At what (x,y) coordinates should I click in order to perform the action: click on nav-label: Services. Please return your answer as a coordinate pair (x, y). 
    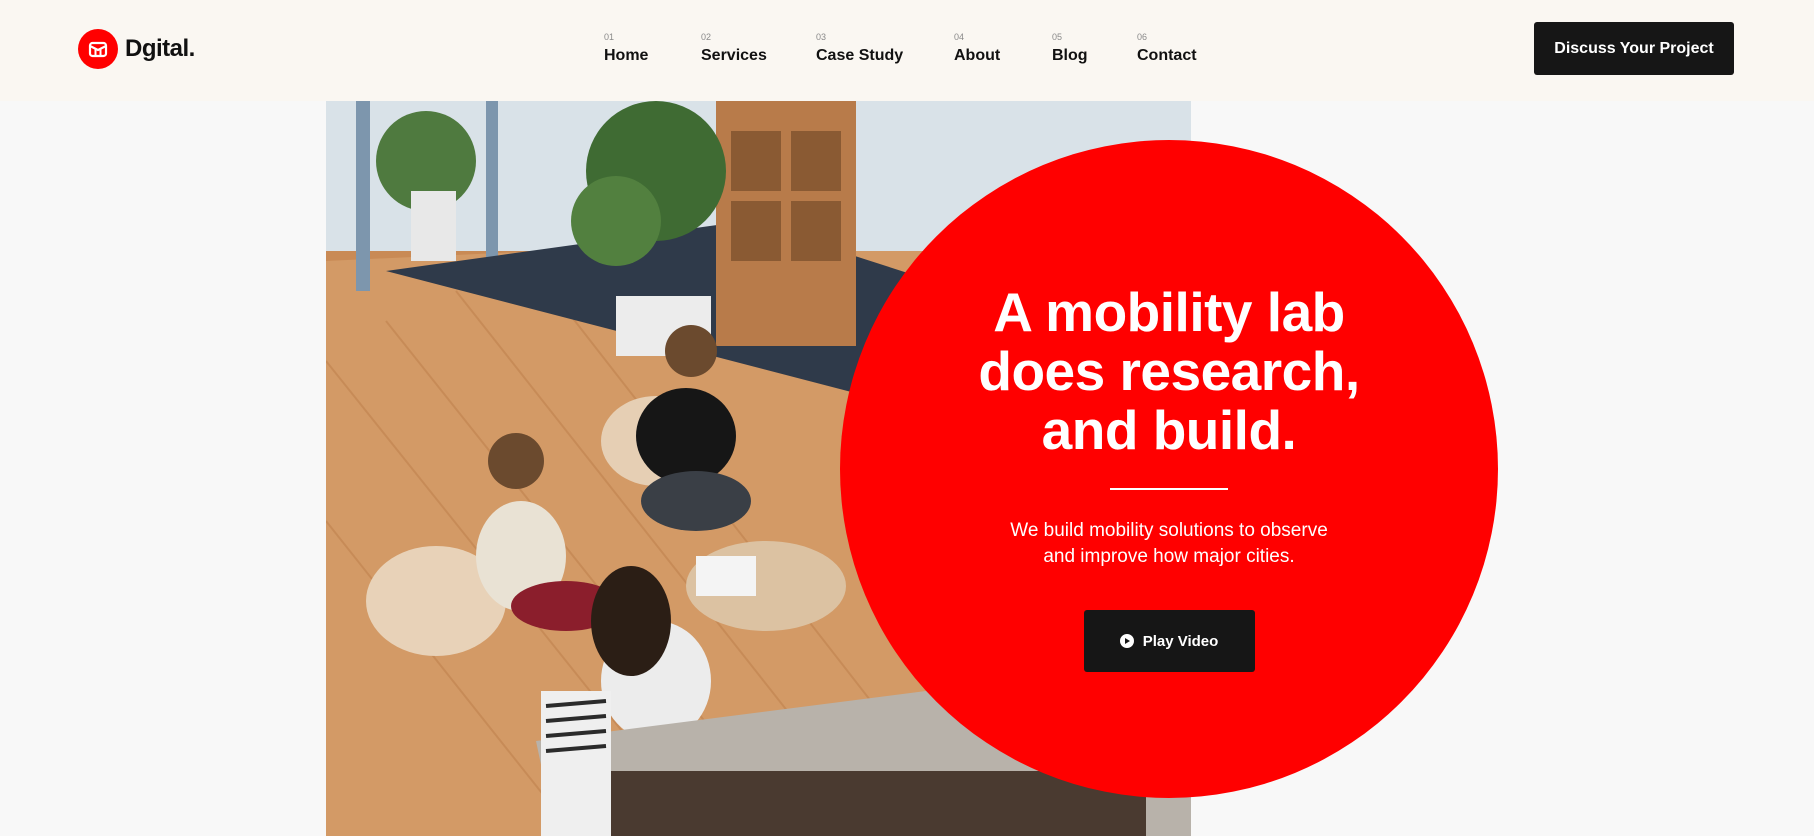
    Looking at the image, I should click on (734, 55).